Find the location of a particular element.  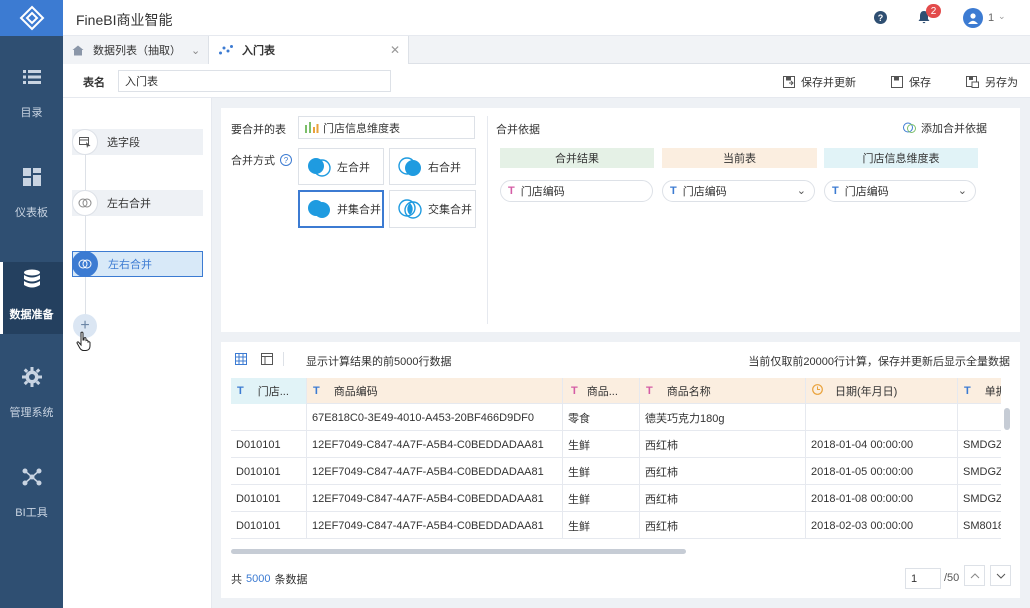

vertical-scrollbar is located at coordinates (1007, 476).